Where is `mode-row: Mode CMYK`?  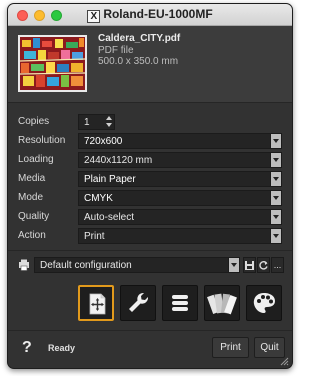
mode-row: Mode CMYK is located at coordinates (150, 199).